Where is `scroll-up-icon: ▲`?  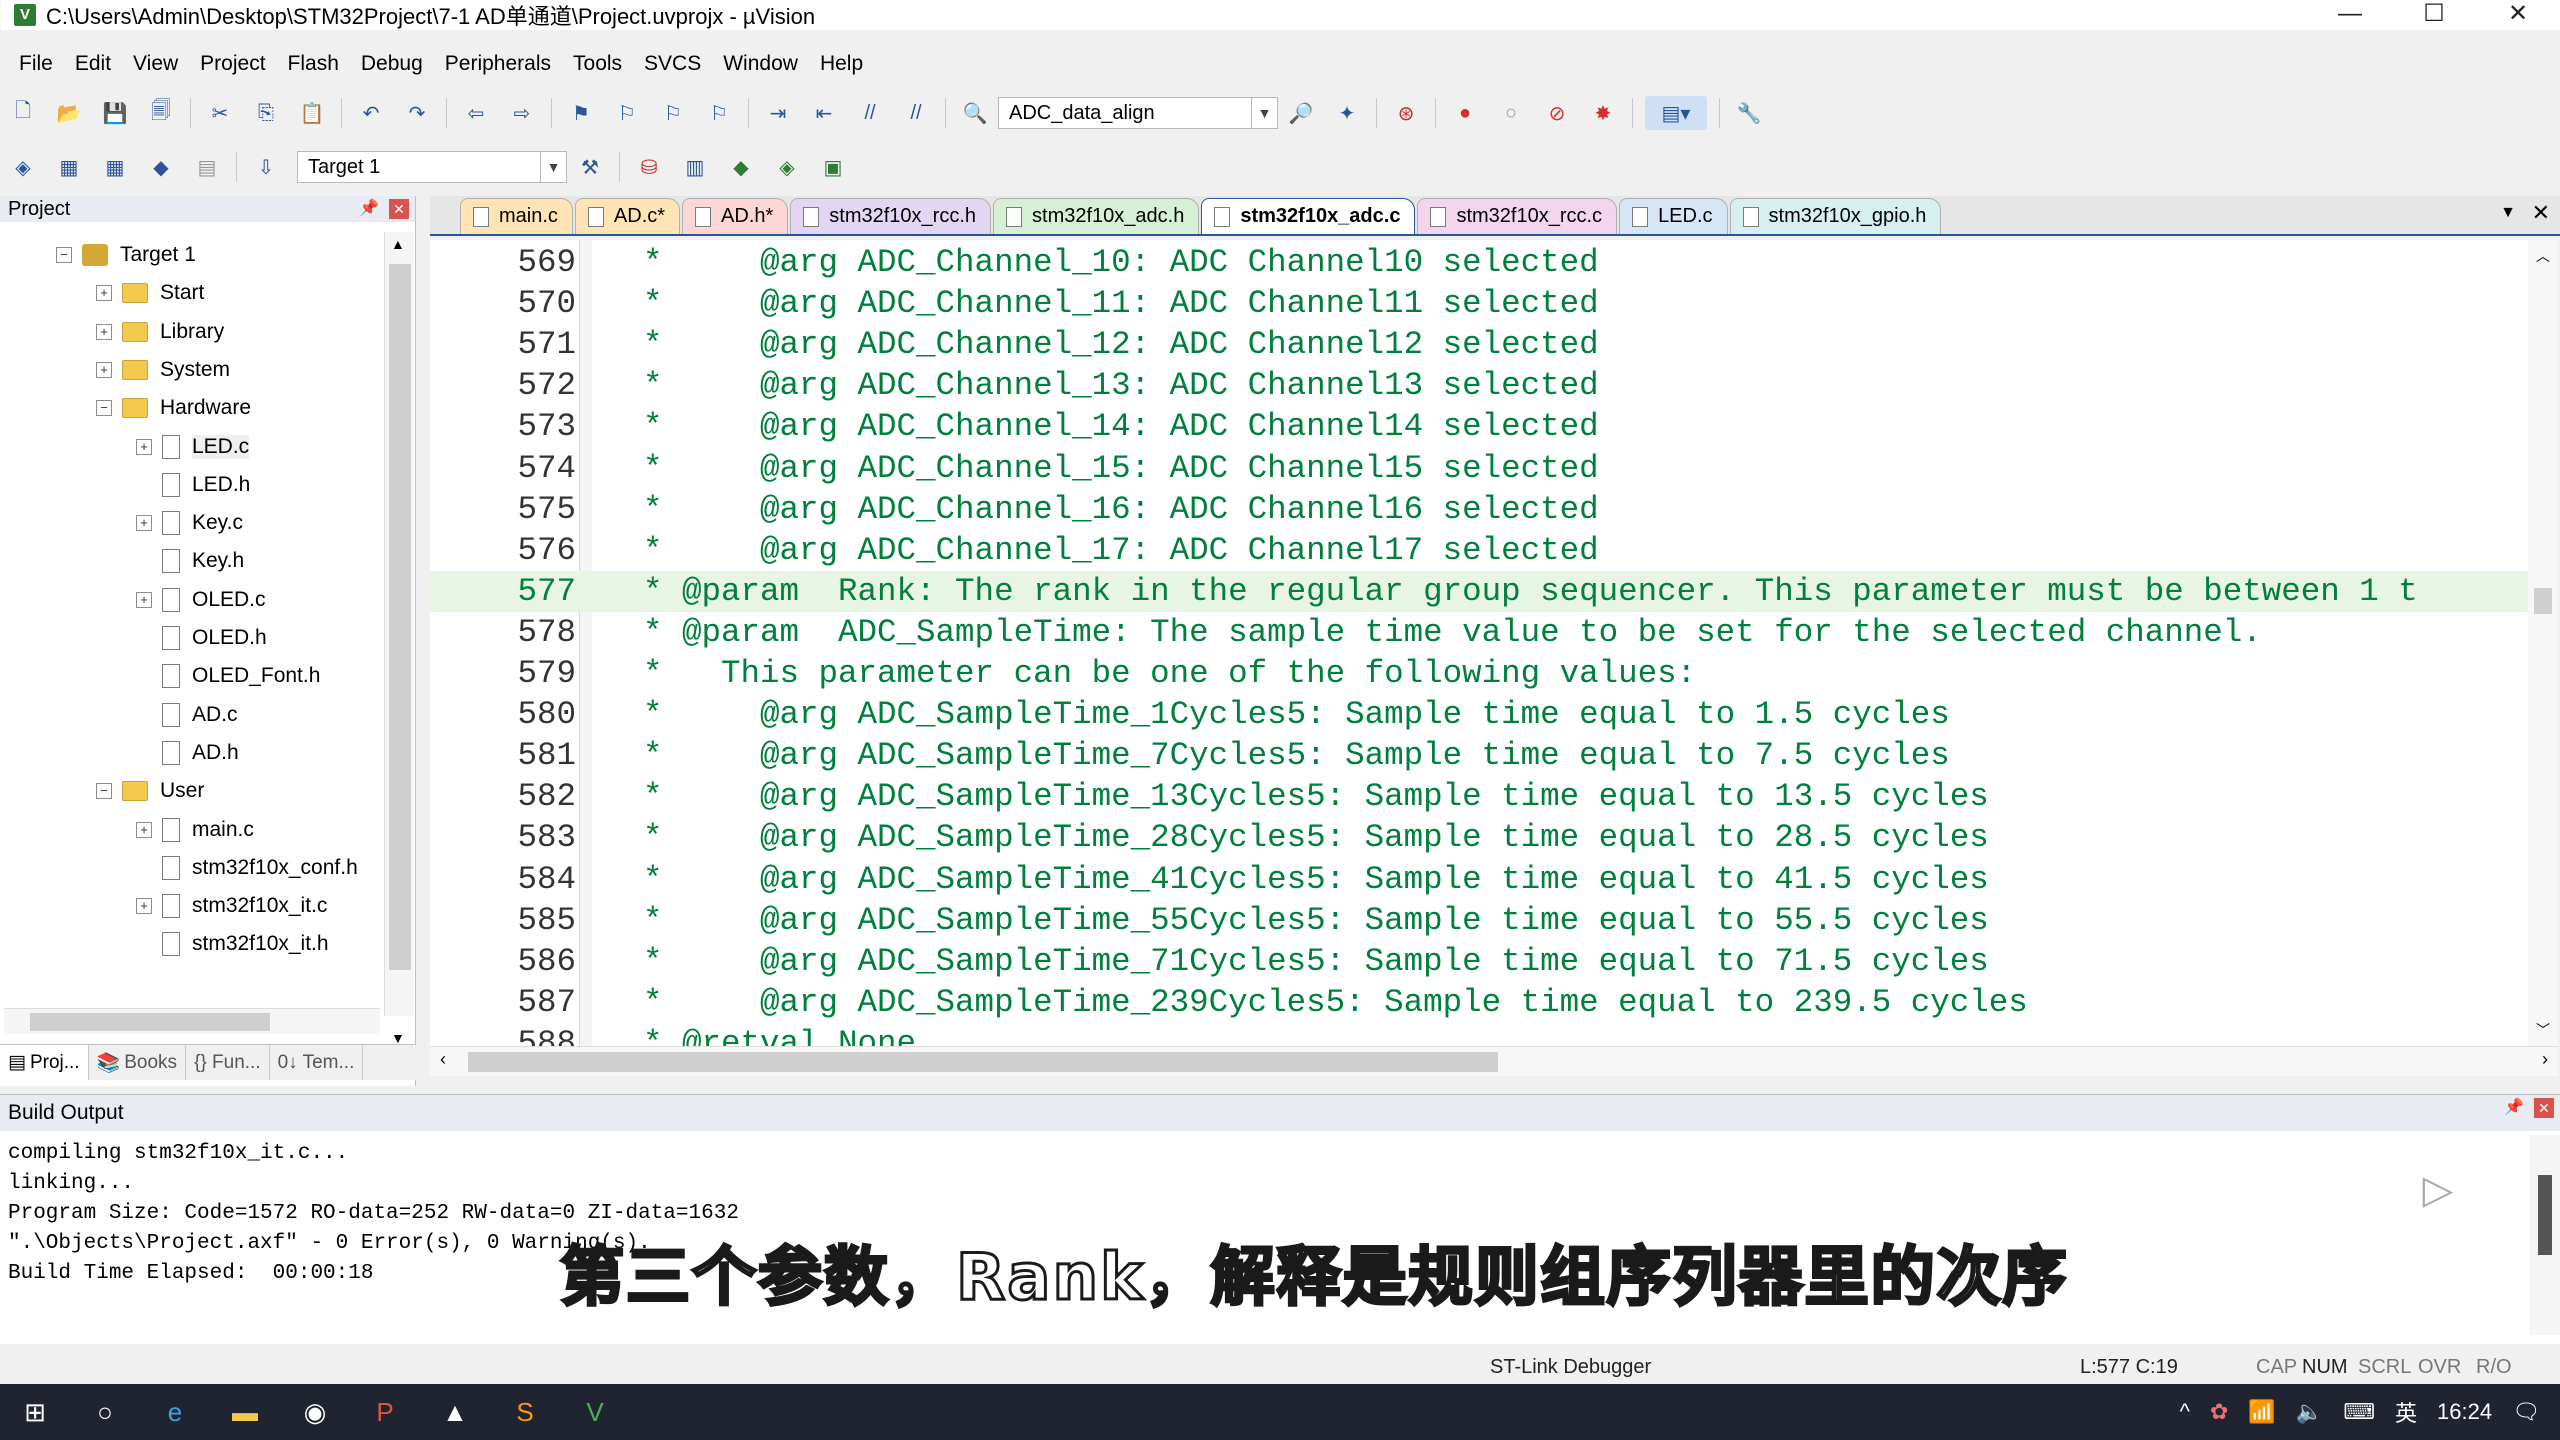
scroll-up-icon: ▲ is located at coordinates (398, 244).